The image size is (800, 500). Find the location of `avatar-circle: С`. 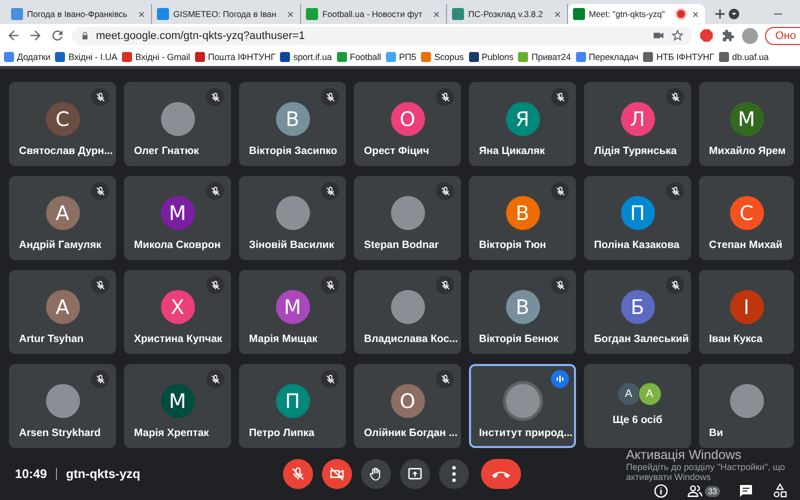

avatar-circle: С is located at coordinates (747, 213).